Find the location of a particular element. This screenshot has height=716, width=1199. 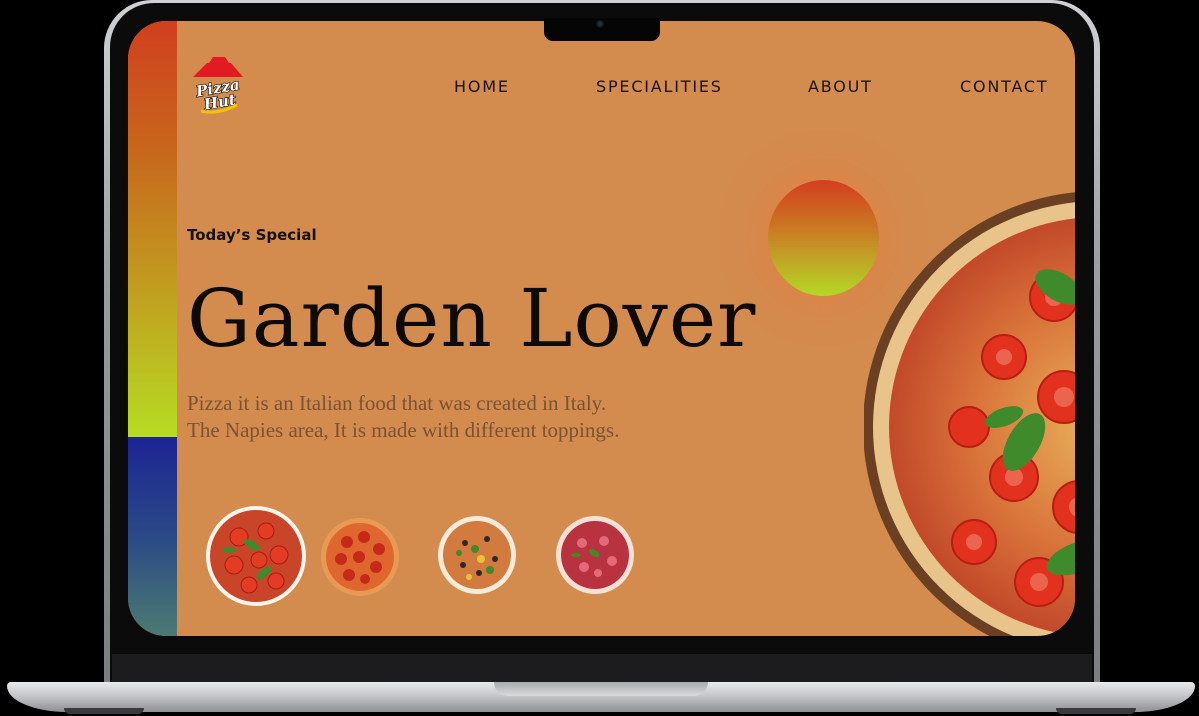

nav-contact-link: CONTACT is located at coordinates (1004, 86).